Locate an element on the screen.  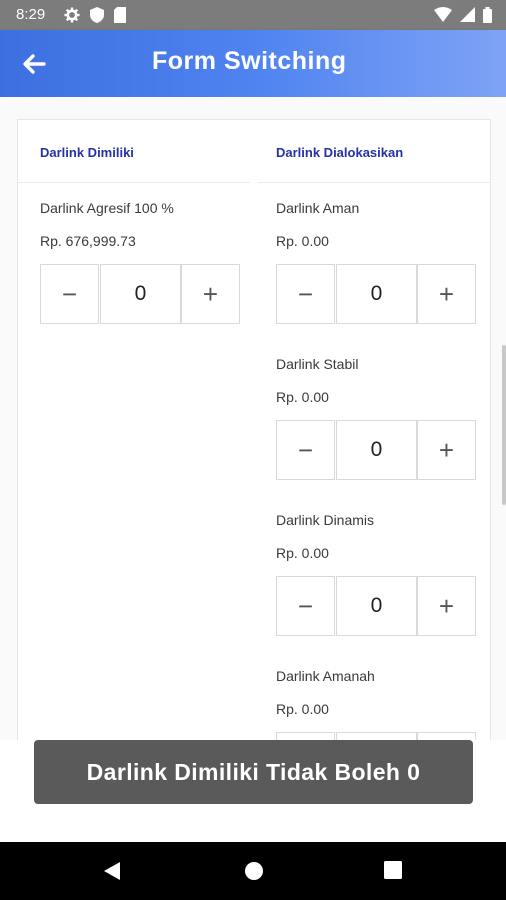
quantity-stepper-dinamis: − 0 + is located at coordinates (377, 607).